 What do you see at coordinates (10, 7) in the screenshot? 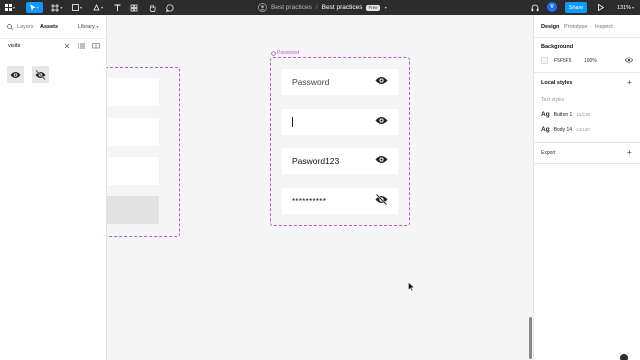
I see `main-menu-button: ▾` at bounding box center [10, 7].